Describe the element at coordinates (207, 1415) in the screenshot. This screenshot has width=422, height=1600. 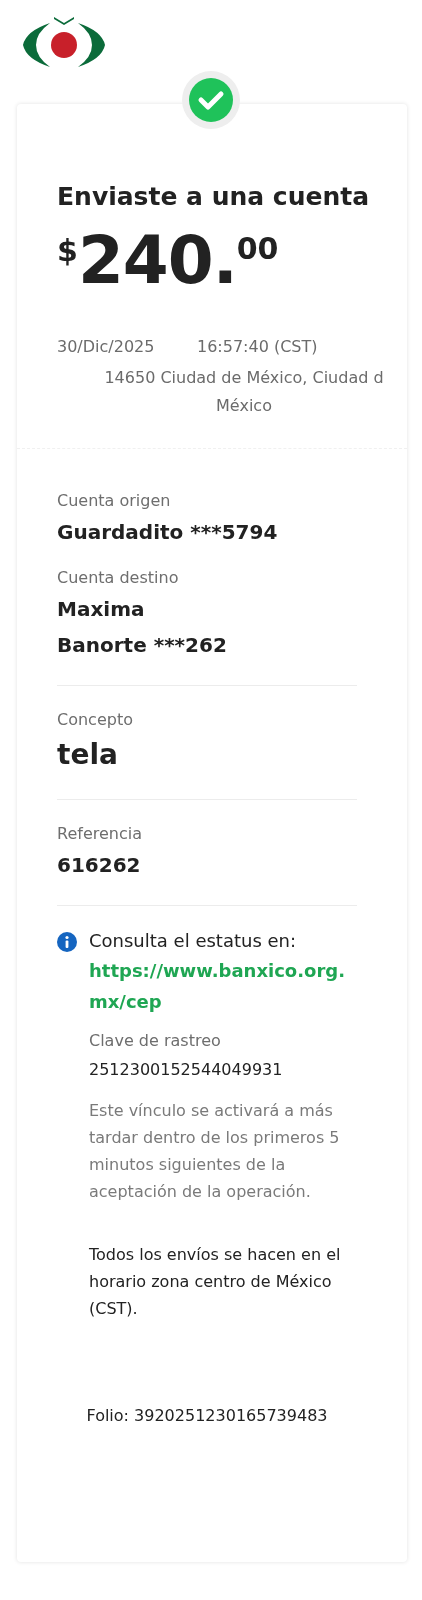
I see `folio-text: Folio: 3920251230165739483` at that location.